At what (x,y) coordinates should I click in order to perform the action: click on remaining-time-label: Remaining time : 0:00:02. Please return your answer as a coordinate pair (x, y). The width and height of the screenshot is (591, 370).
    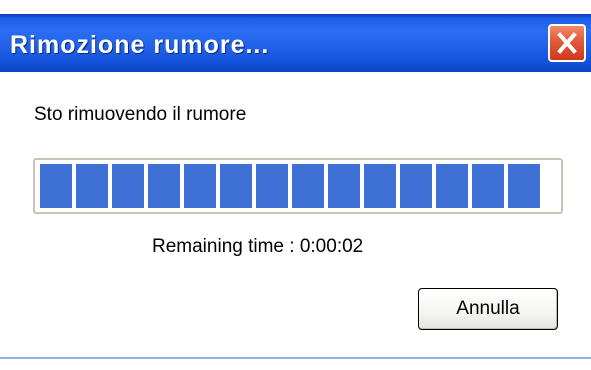
    Looking at the image, I should click on (258, 246).